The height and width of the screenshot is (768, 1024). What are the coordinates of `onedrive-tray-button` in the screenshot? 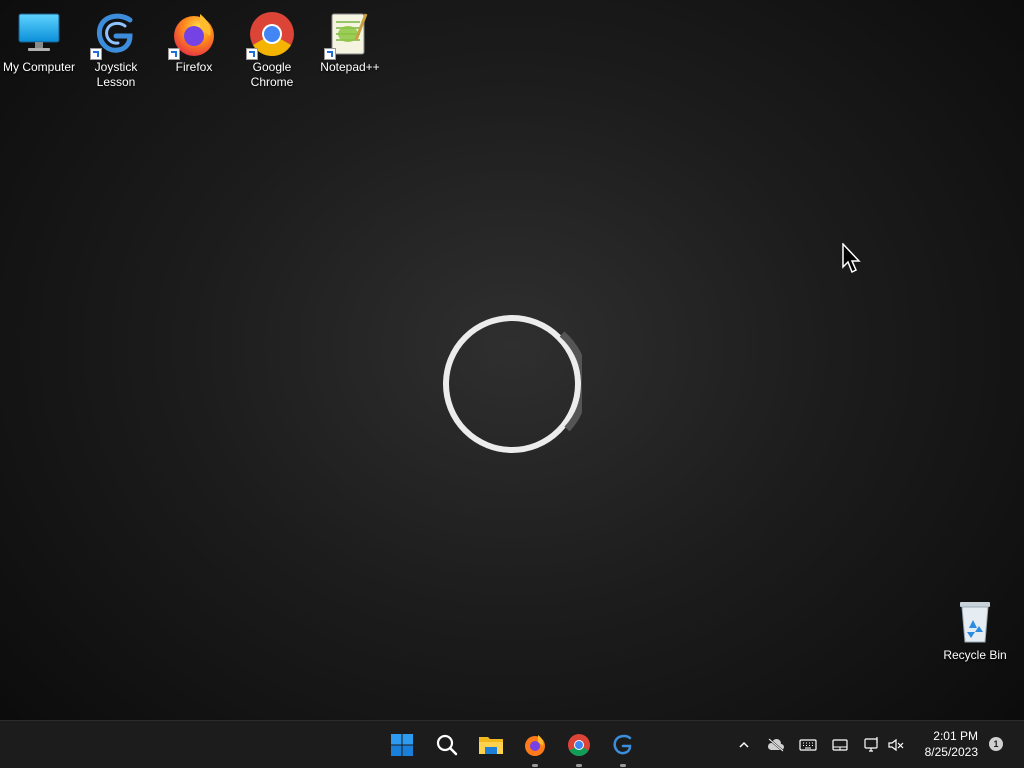 It's located at (776, 745).